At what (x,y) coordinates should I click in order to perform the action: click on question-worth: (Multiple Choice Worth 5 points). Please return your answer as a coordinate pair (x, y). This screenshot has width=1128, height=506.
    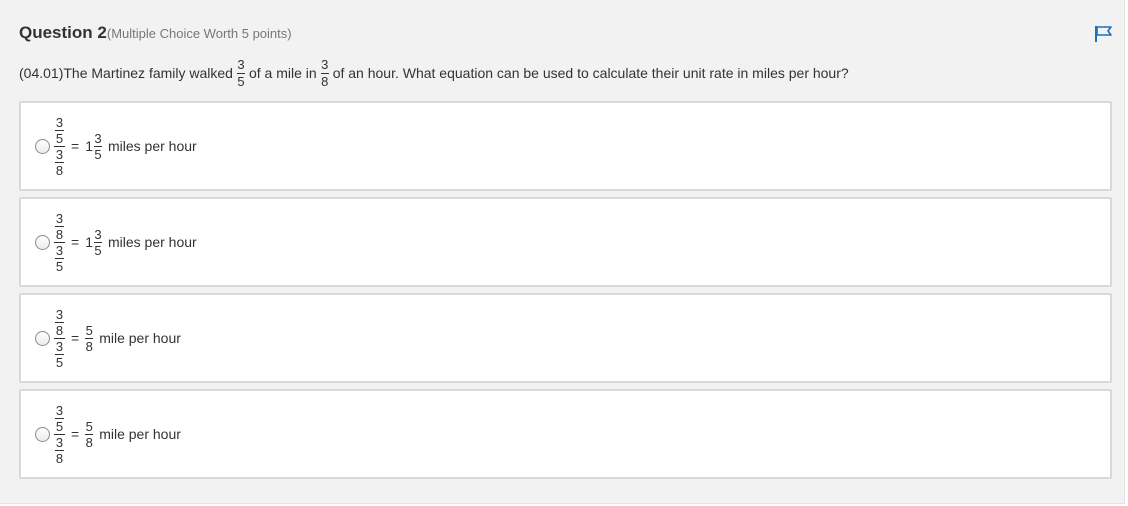
    Looking at the image, I should click on (199, 33).